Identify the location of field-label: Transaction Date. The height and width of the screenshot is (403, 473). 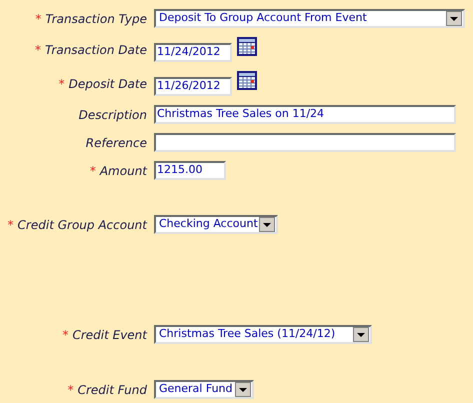
(96, 50).